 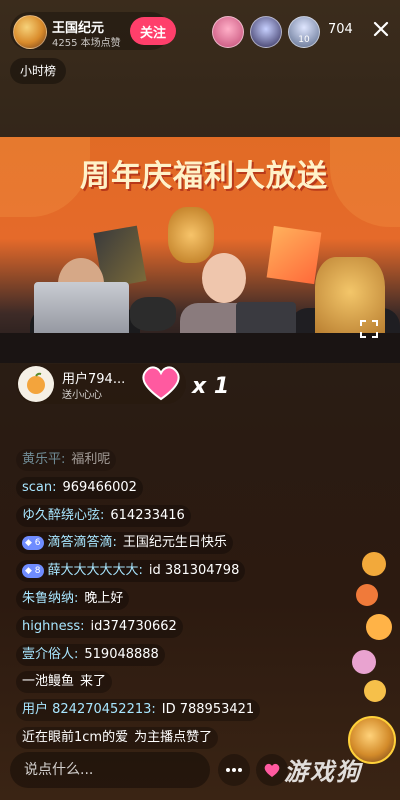 What do you see at coordinates (208, 710) in the screenshot?
I see `chat-text: ID 788953421` at bounding box center [208, 710].